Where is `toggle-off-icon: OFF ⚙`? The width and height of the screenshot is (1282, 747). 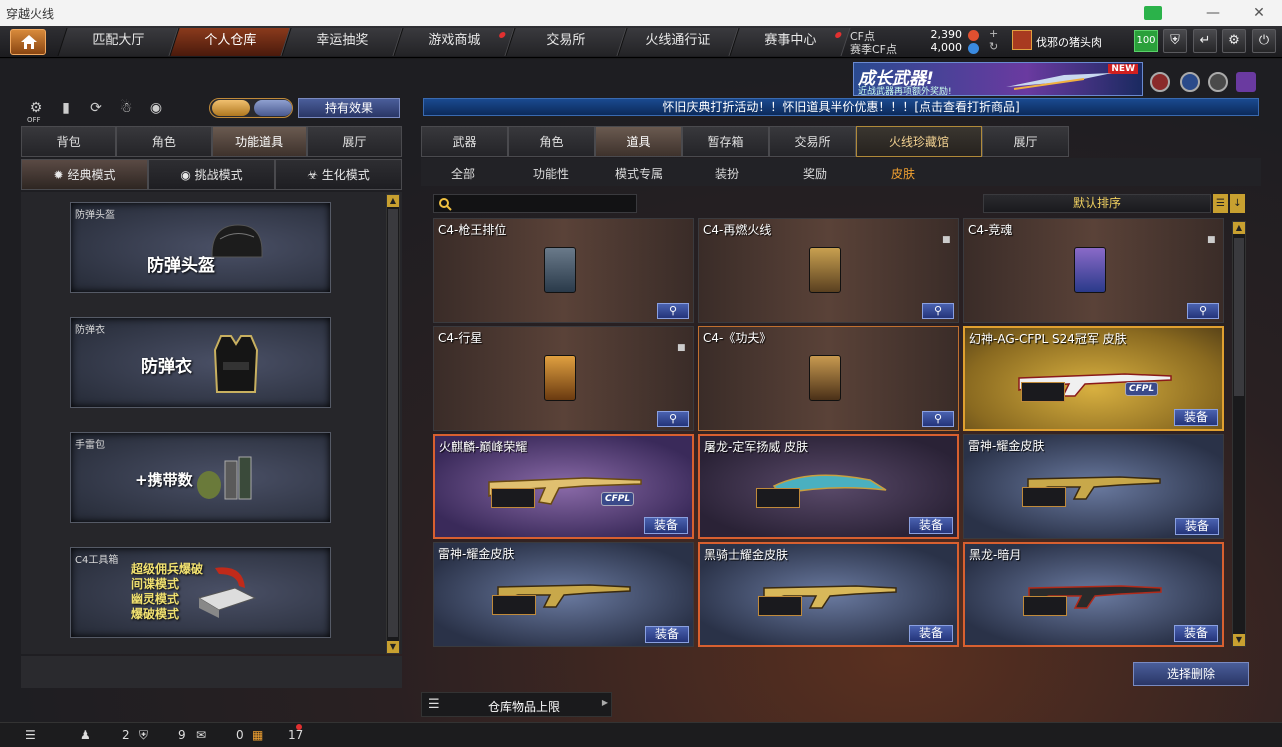
toggle-off-icon: OFF ⚙ is located at coordinates (36, 110).